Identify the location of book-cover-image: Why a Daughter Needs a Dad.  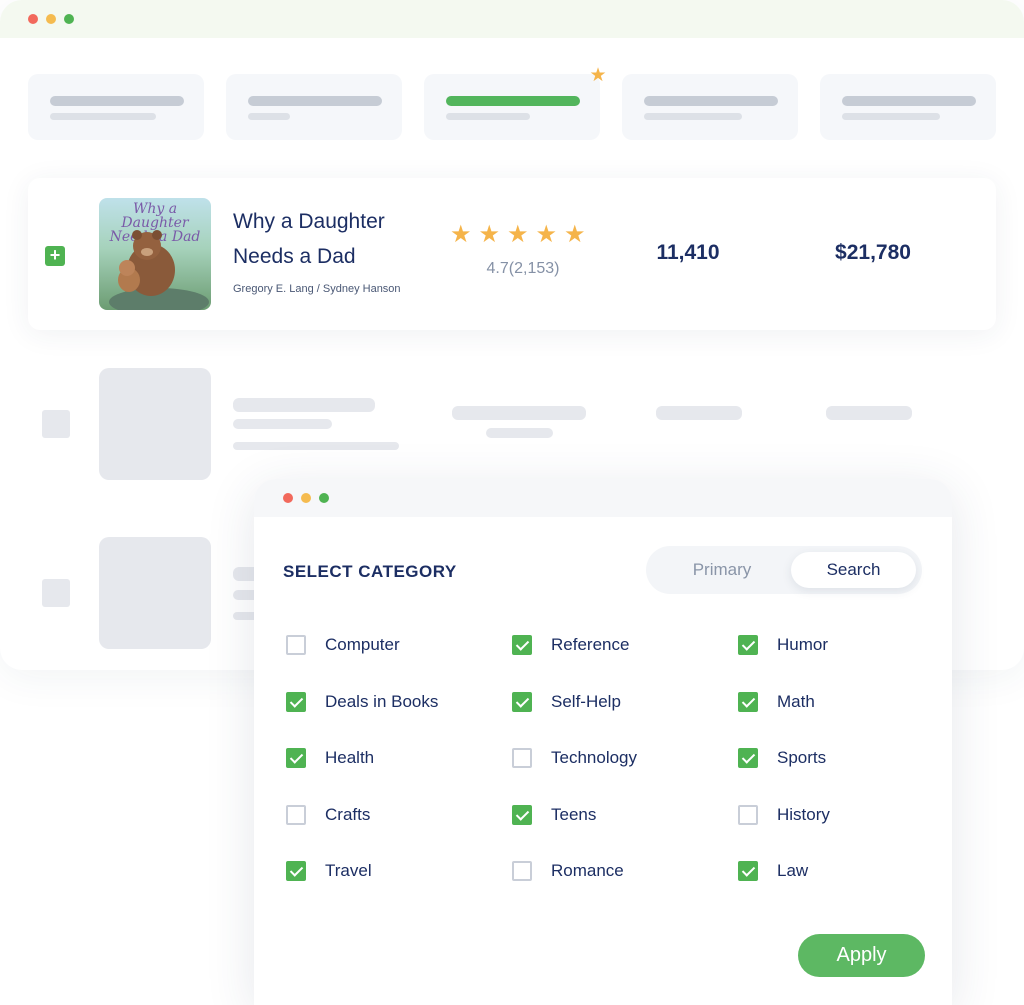
(155, 254).